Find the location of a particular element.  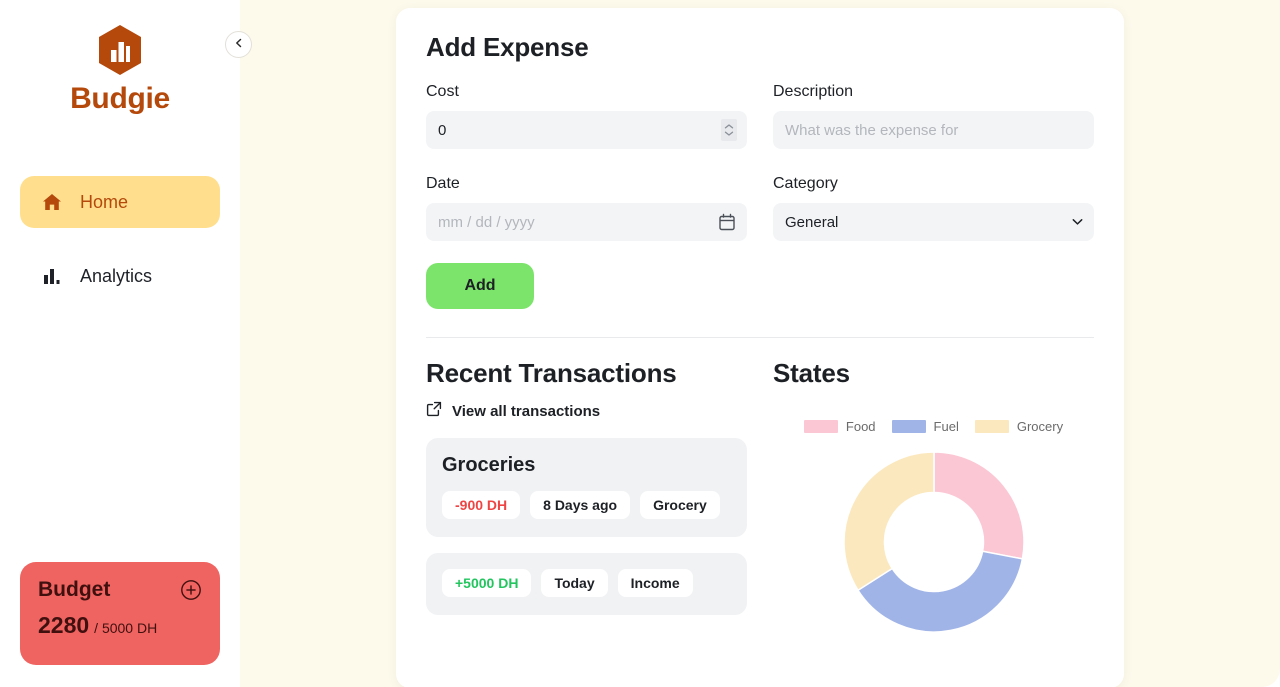

date-field-group: Date mm / dd / yyyy is located at coordinates (586, 208).